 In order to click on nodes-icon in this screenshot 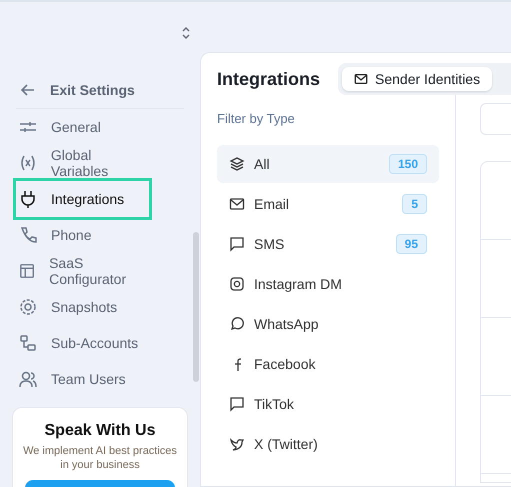, I will do `click(28, 343)`.